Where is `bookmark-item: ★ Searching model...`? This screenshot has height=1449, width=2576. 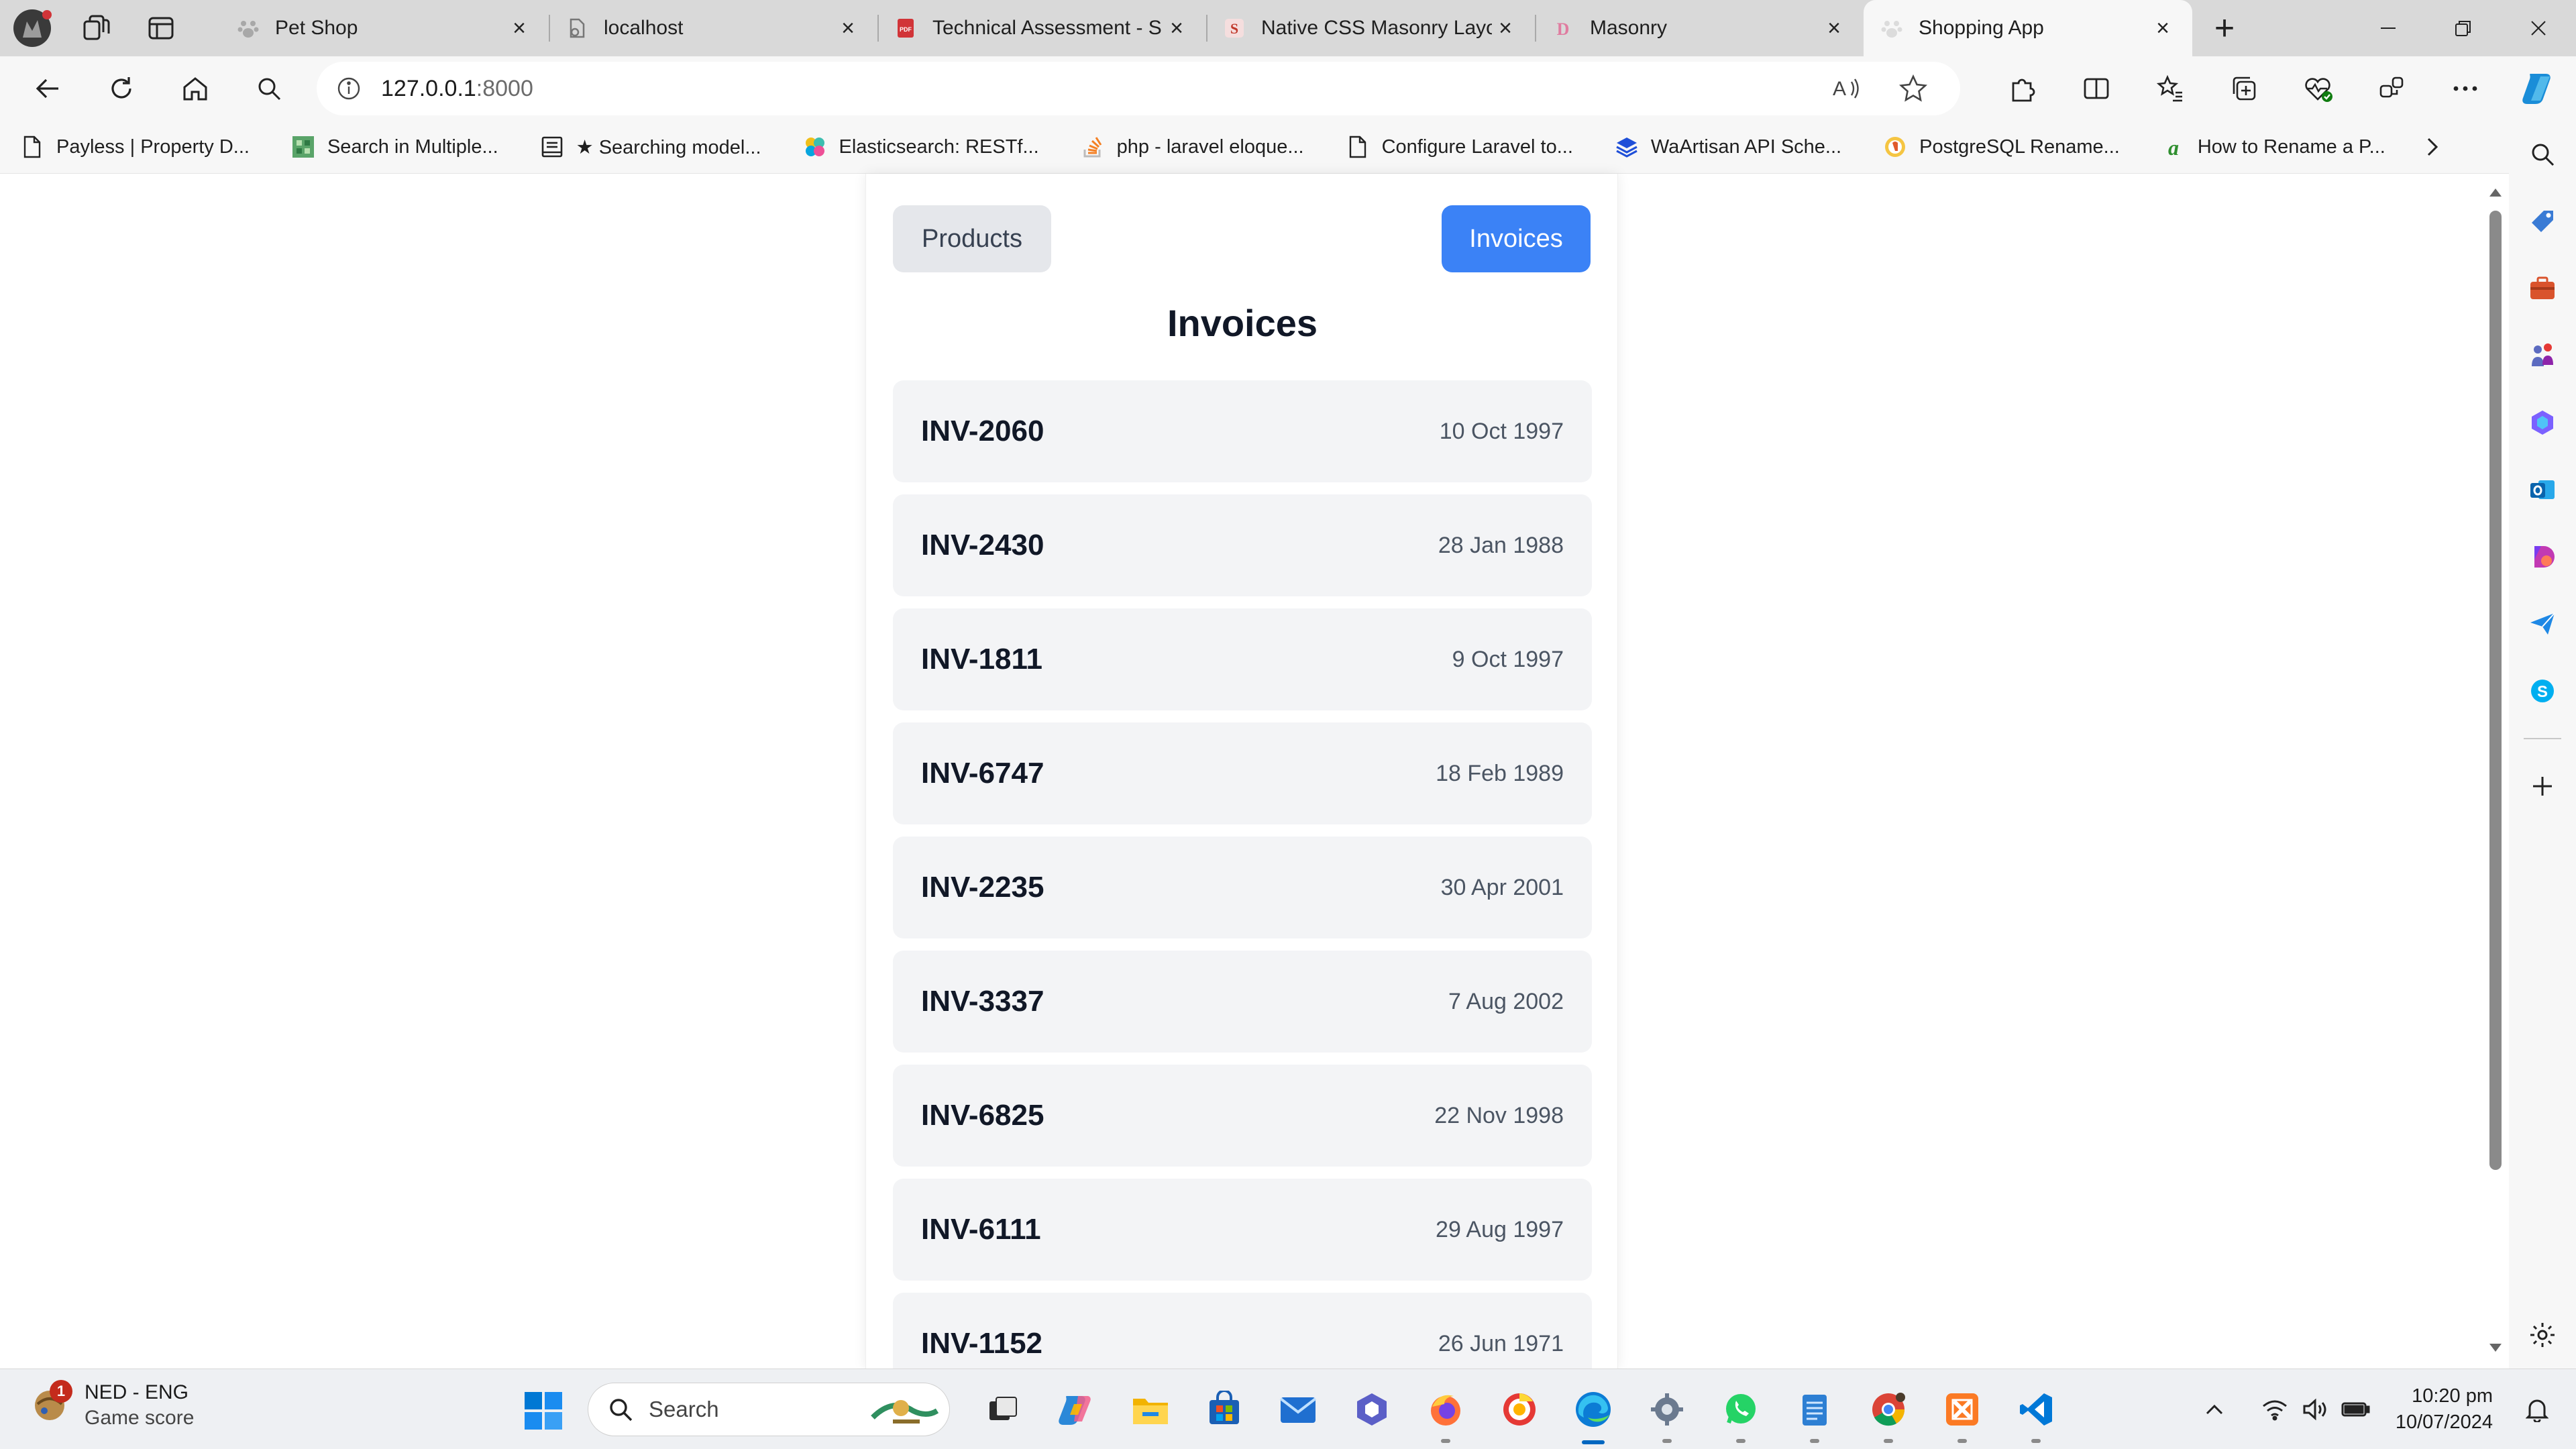
bookmark-item: ★ Searching model... is located at coordinates (650, 146).